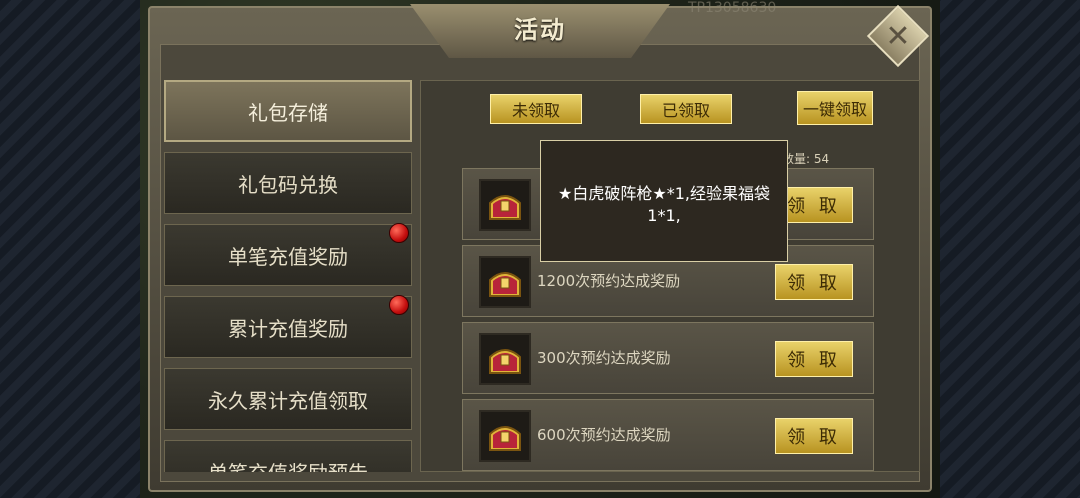 The image size is (1080, 498). Describe the element at coordinates (1005, 249) in the screenshot. I see `right-background` at that location.